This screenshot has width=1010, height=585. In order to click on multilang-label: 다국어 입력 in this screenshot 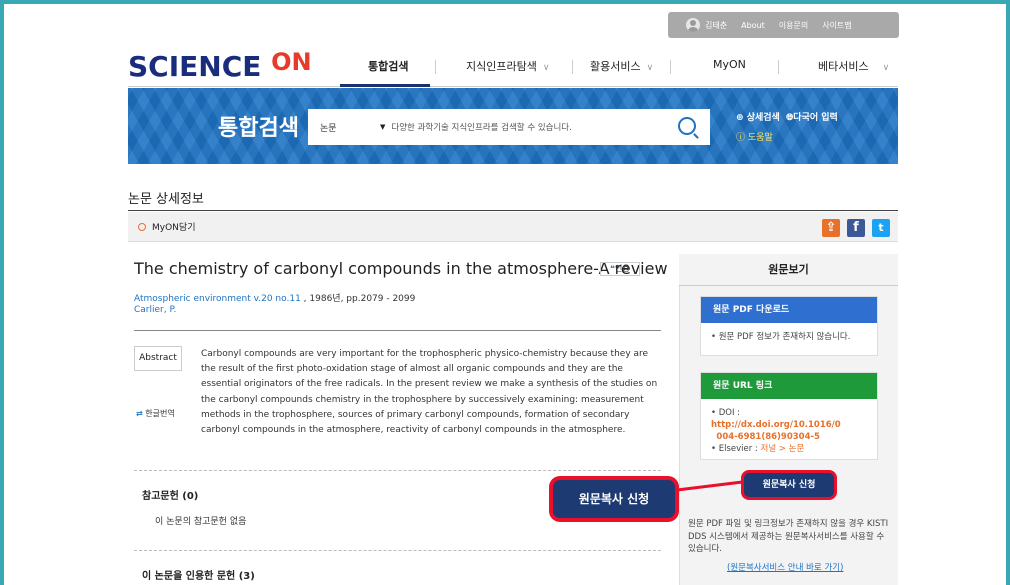, I will do `click(815, 118)`.